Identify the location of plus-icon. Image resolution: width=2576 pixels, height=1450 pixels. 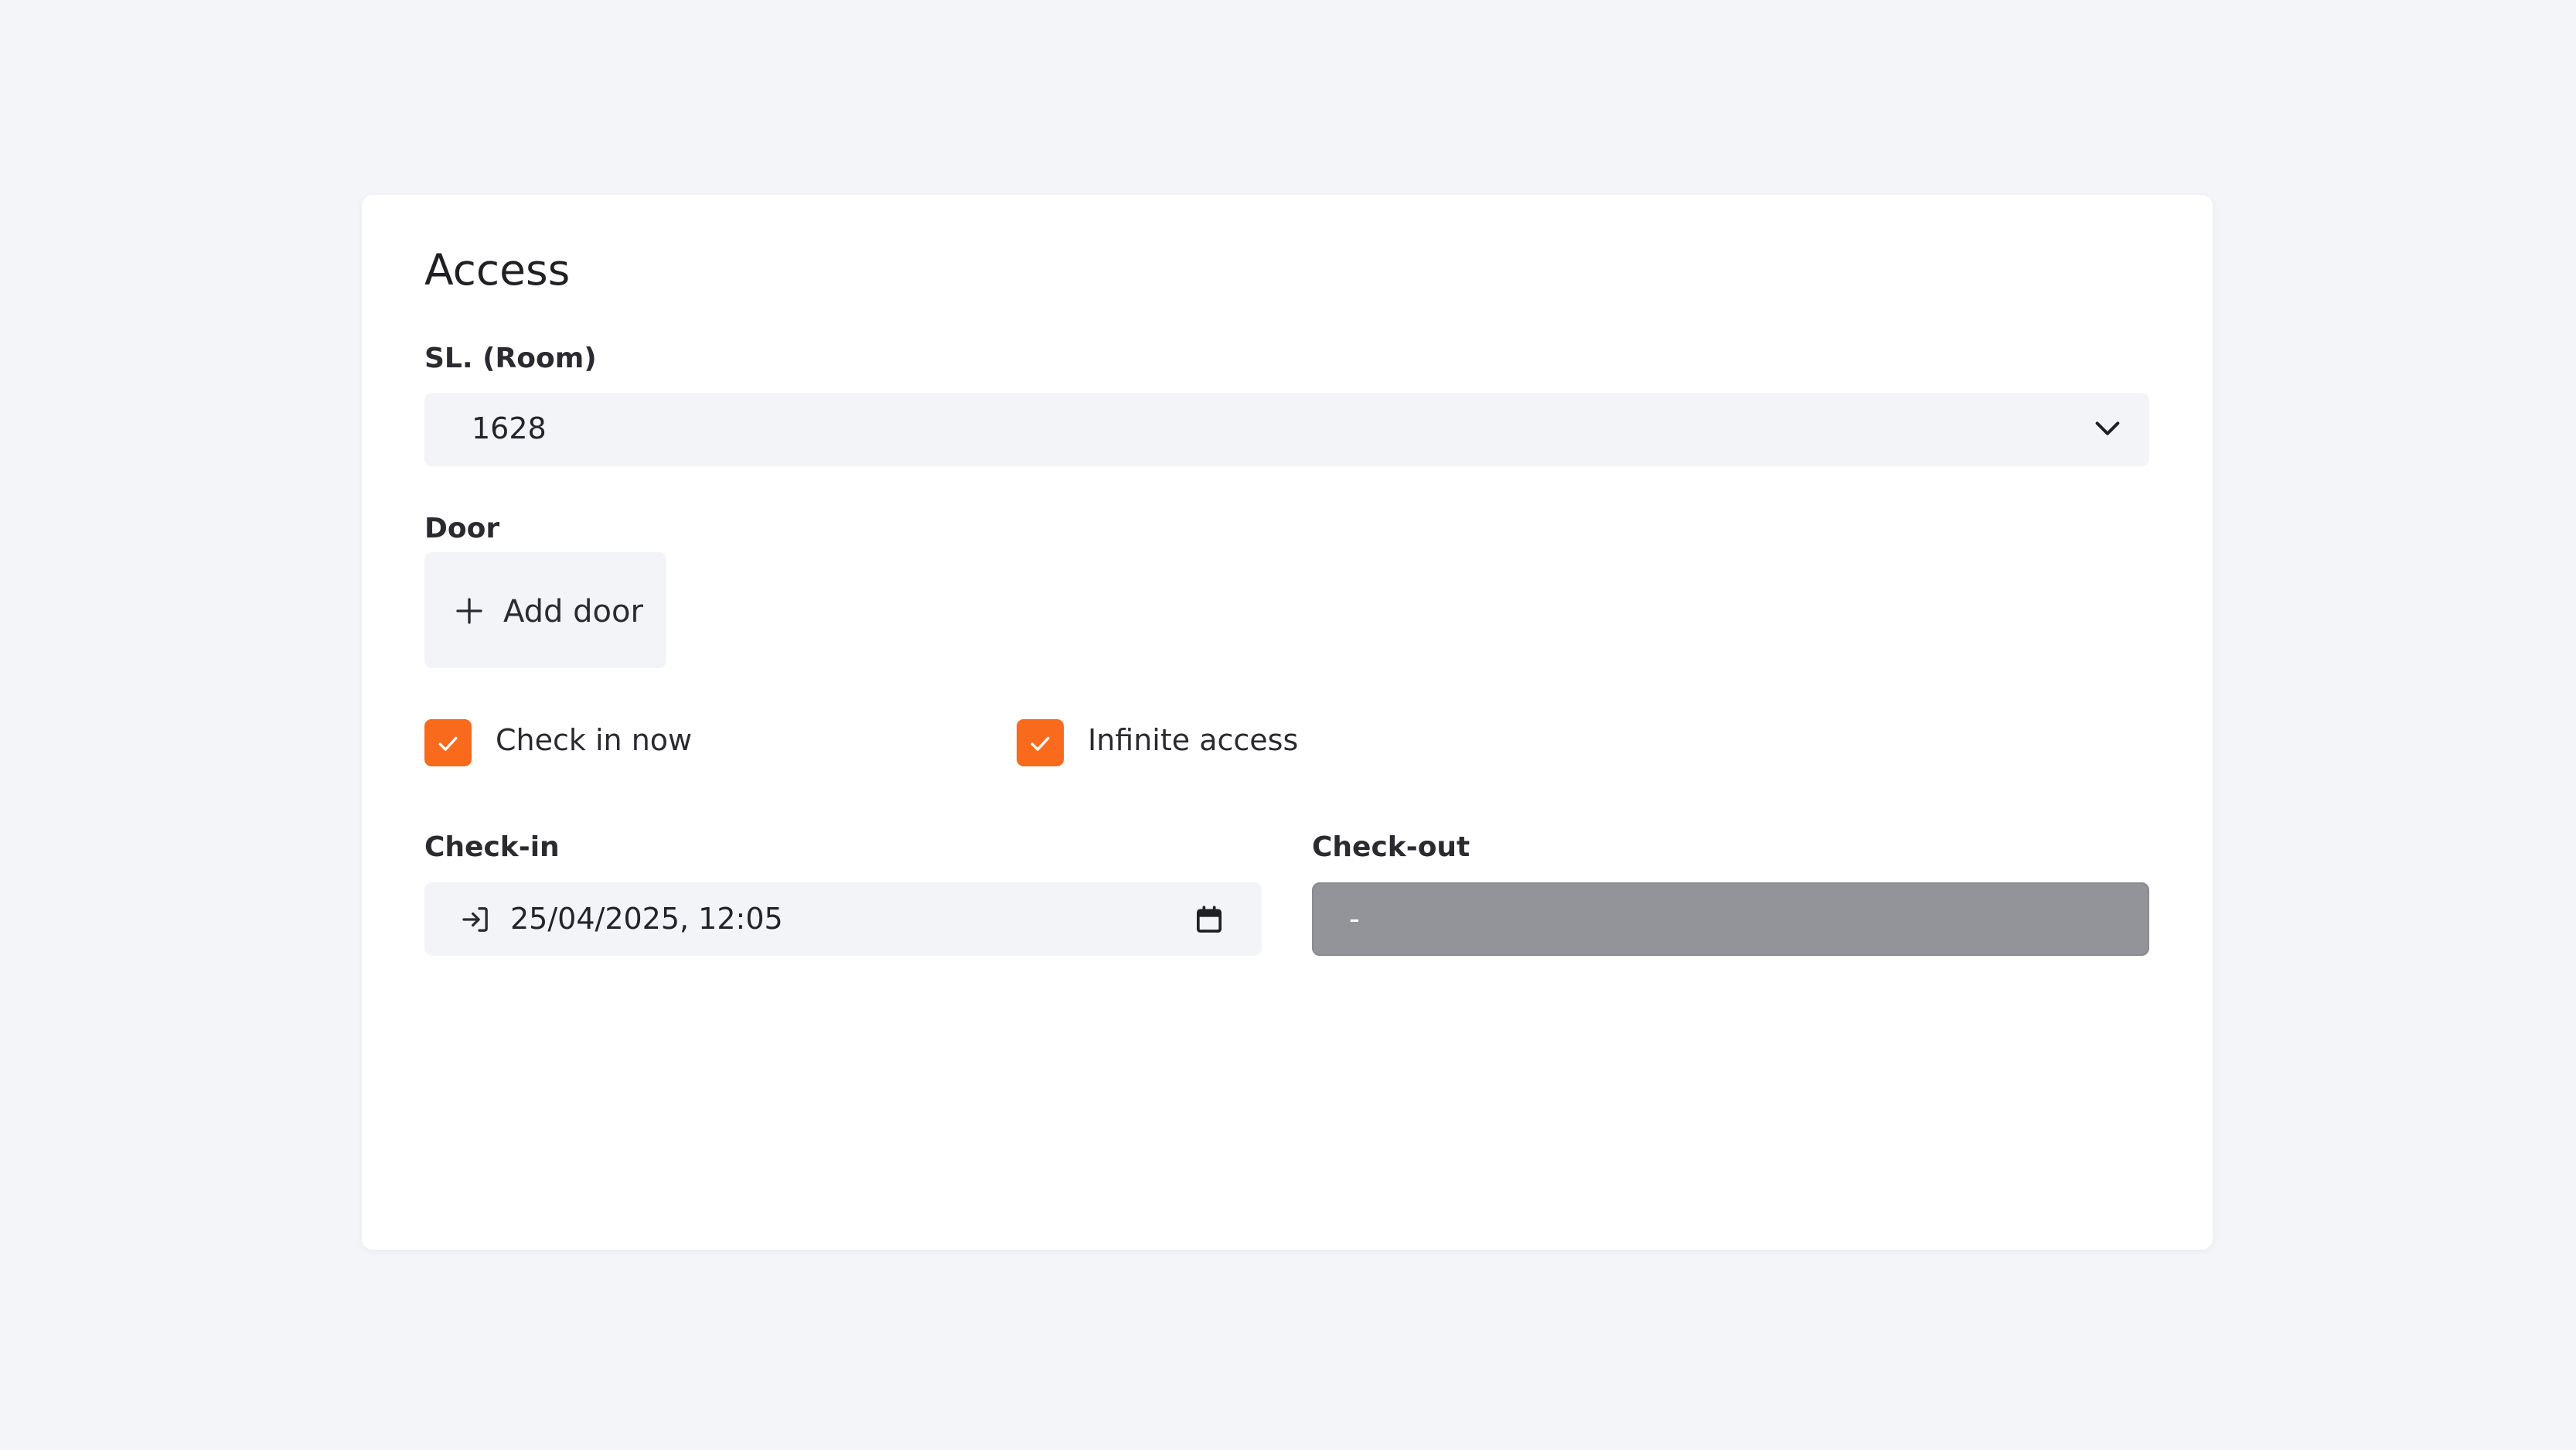
(469, 610).